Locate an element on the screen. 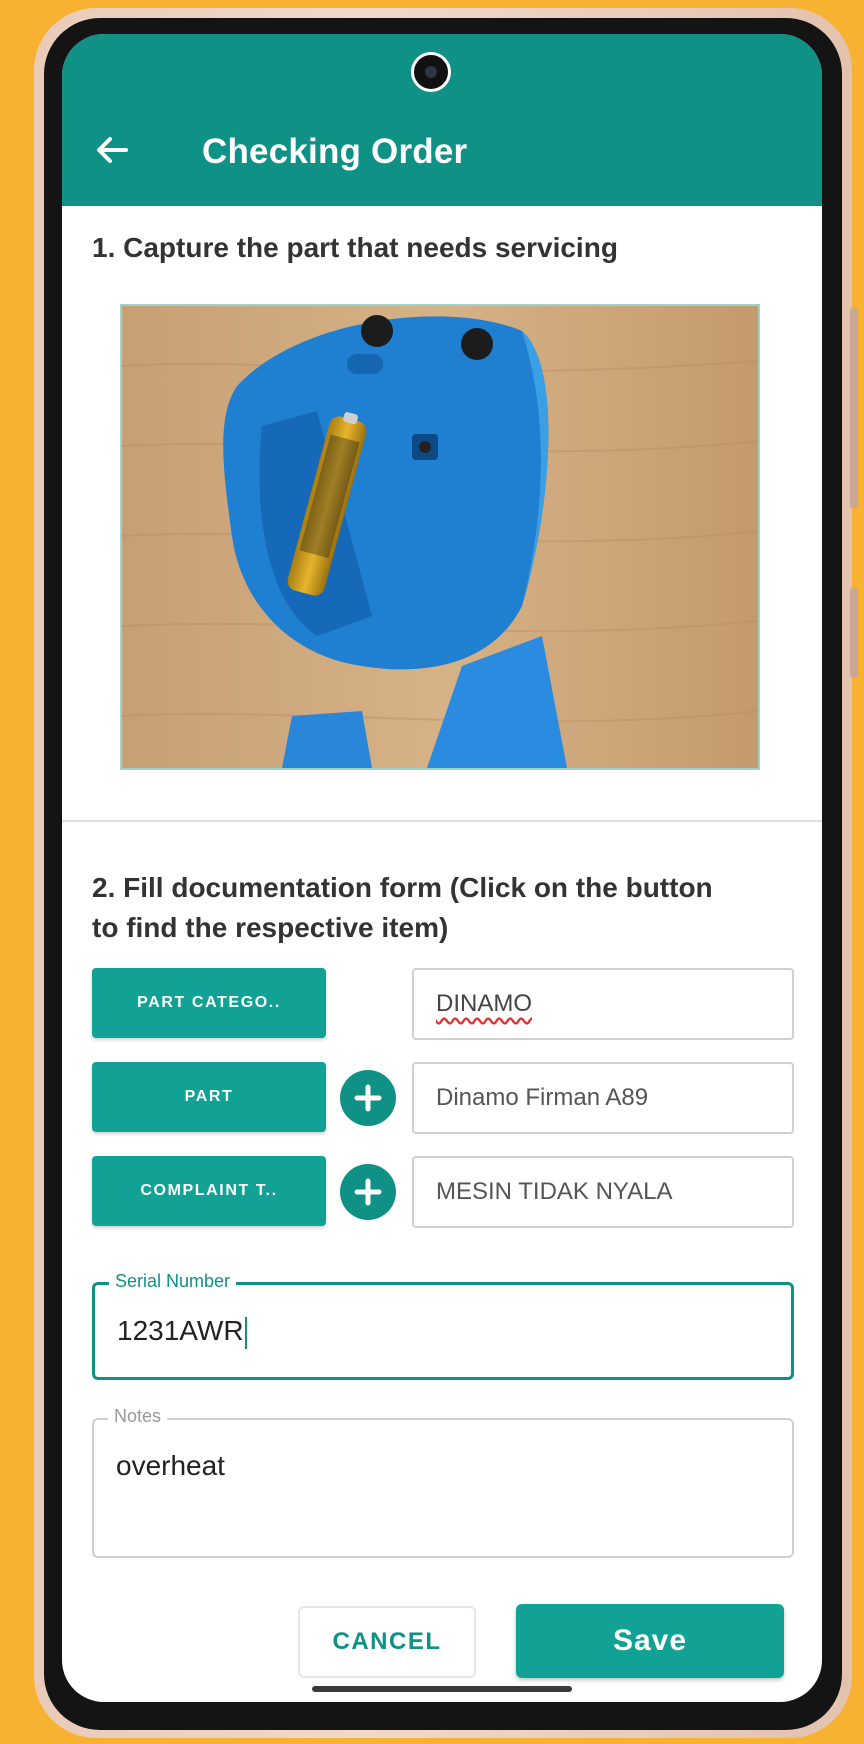 This screenshot has height=1744, width=864. notes-input: Notes overheat is located at coordinates (443, 1482).